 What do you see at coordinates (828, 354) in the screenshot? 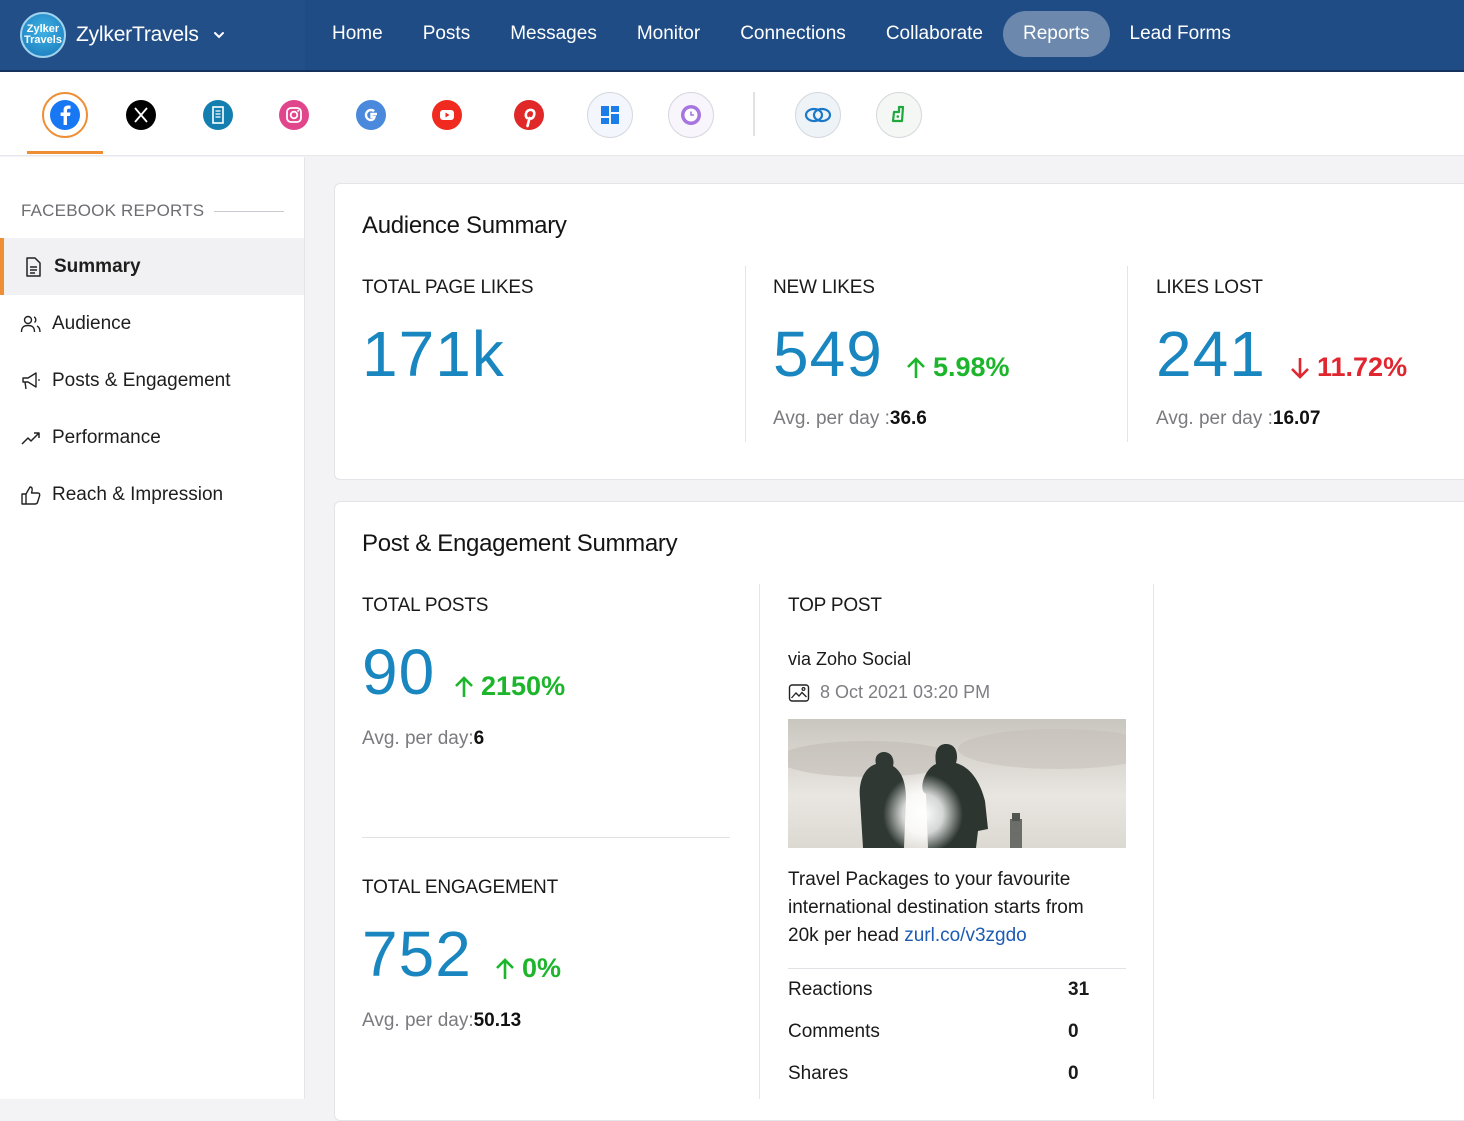
I see `new-likes-value: 549` at bounding box center [828, 354].